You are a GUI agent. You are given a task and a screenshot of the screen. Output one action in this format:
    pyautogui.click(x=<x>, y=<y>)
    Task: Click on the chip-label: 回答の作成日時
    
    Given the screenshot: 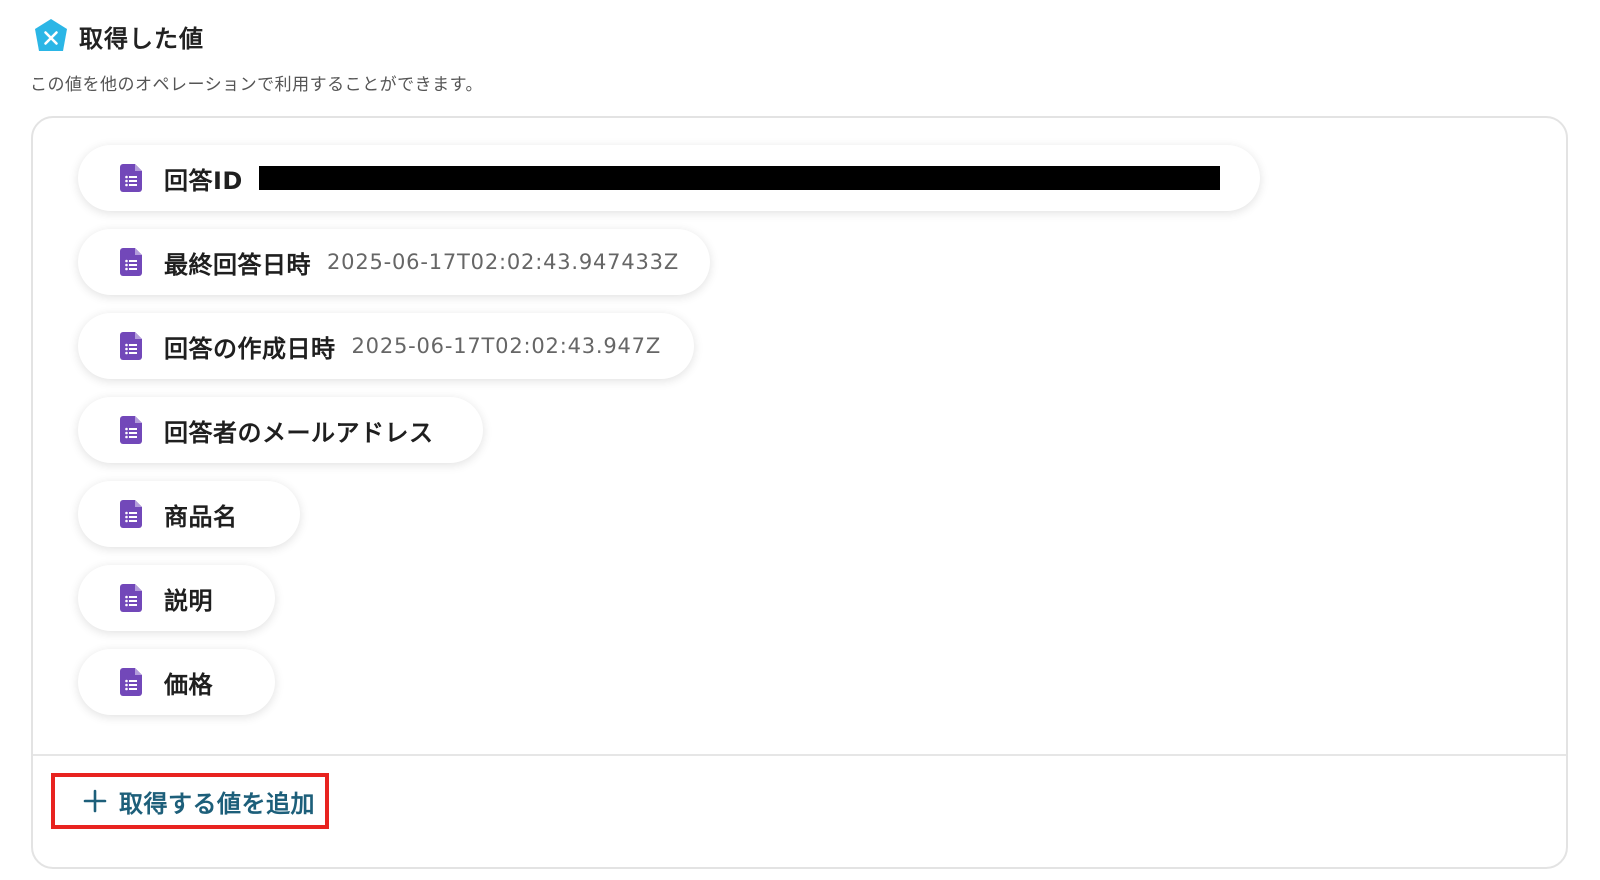 What is the action you would take?
    pyautogui.click(x=250, y=348)
    